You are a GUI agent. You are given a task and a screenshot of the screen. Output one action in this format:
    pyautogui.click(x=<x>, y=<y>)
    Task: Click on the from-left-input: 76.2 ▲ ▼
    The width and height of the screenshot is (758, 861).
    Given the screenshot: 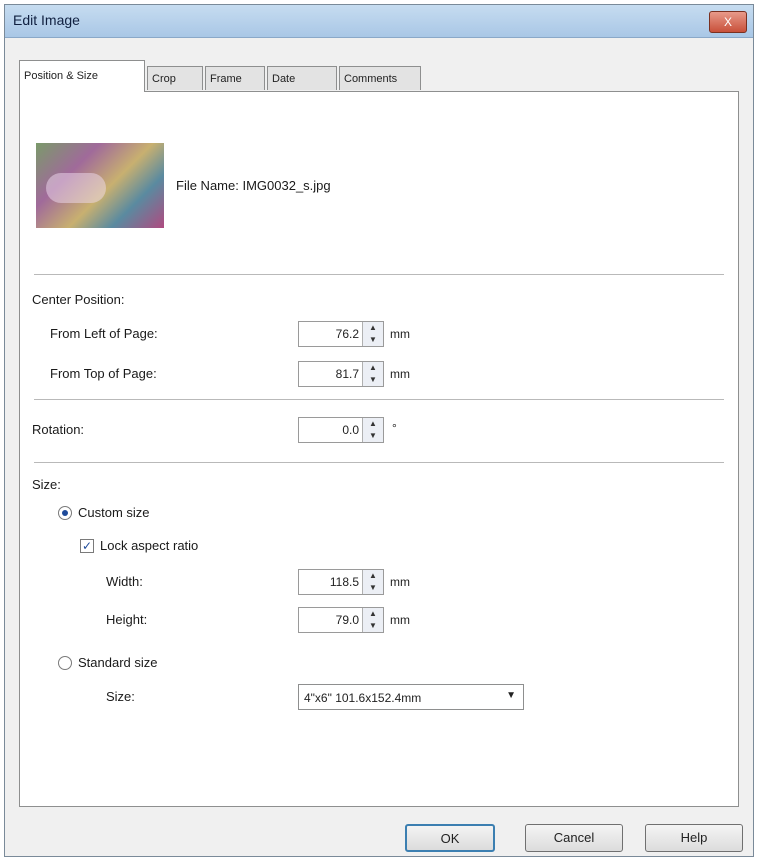 What is the action you would take?
    pyautogui.click(x=341, y=334)
    